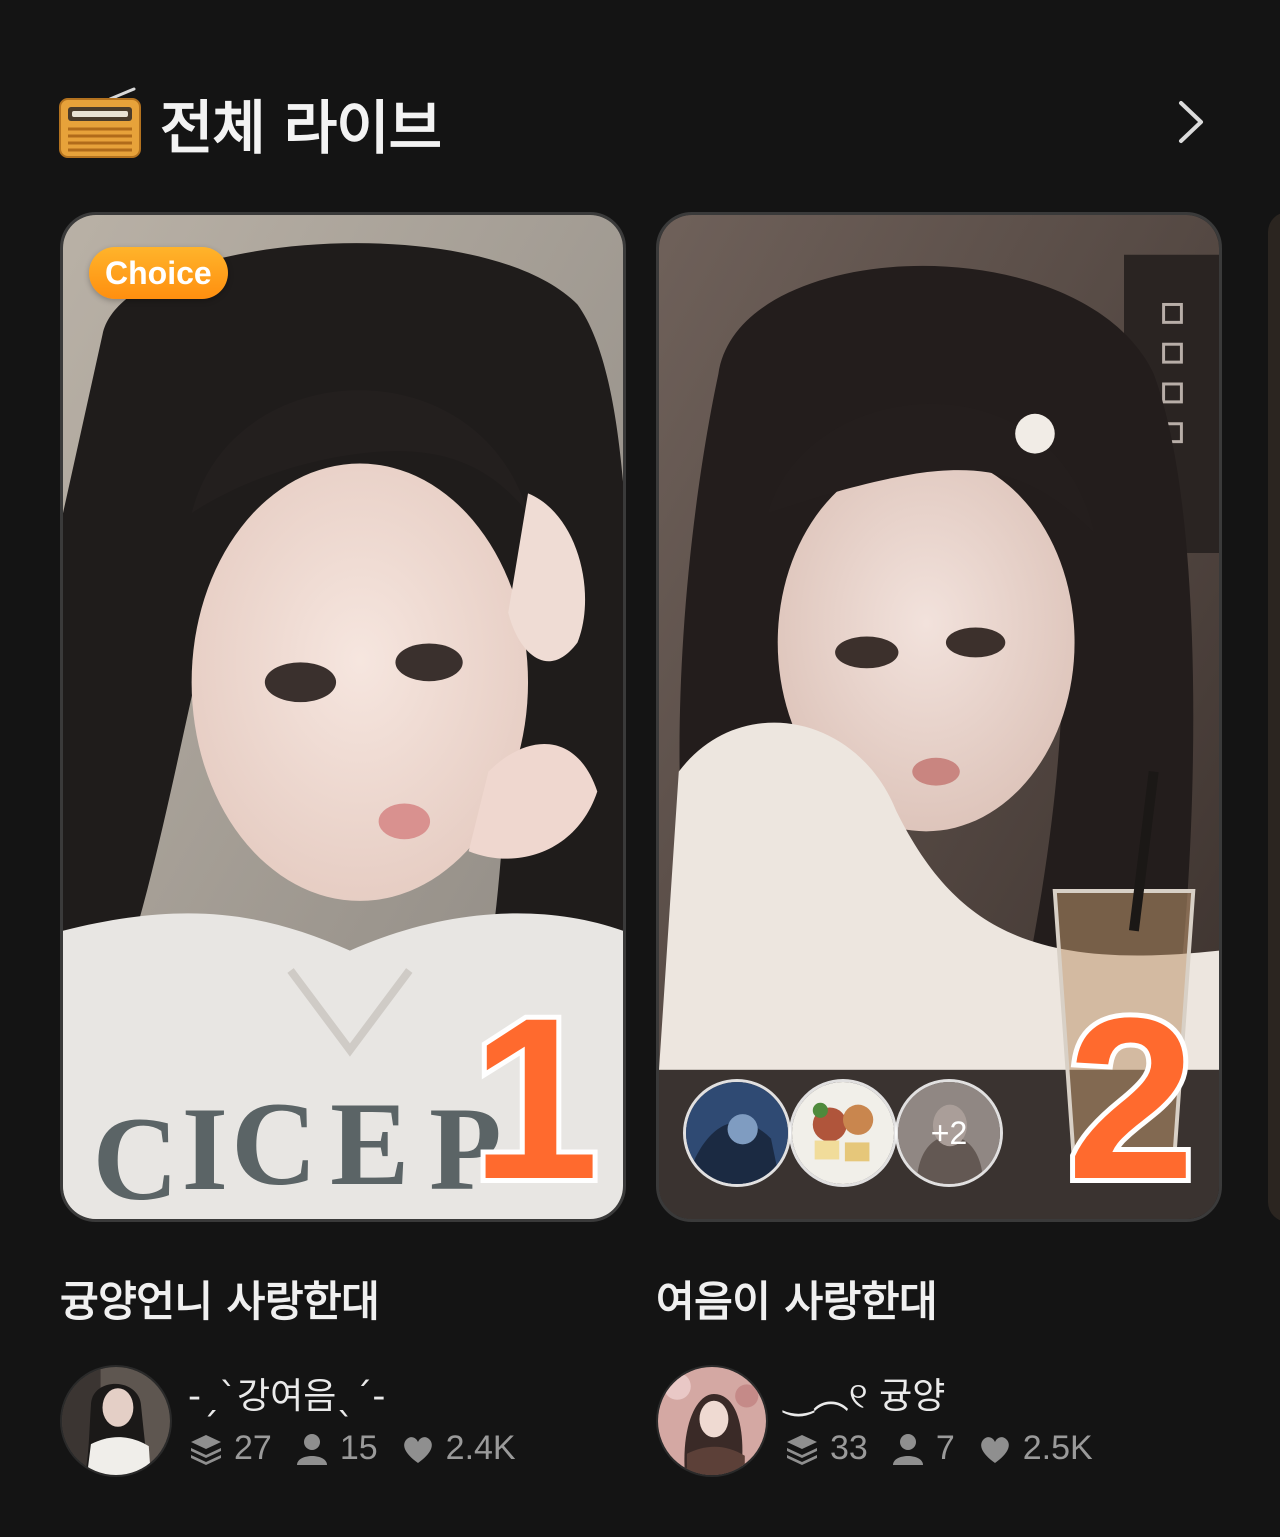 The height and width of the screenshot is (1537, 1280). Describe the element at coordinates (100, 122) in the screenshot. I see `radio-icon` at that location.